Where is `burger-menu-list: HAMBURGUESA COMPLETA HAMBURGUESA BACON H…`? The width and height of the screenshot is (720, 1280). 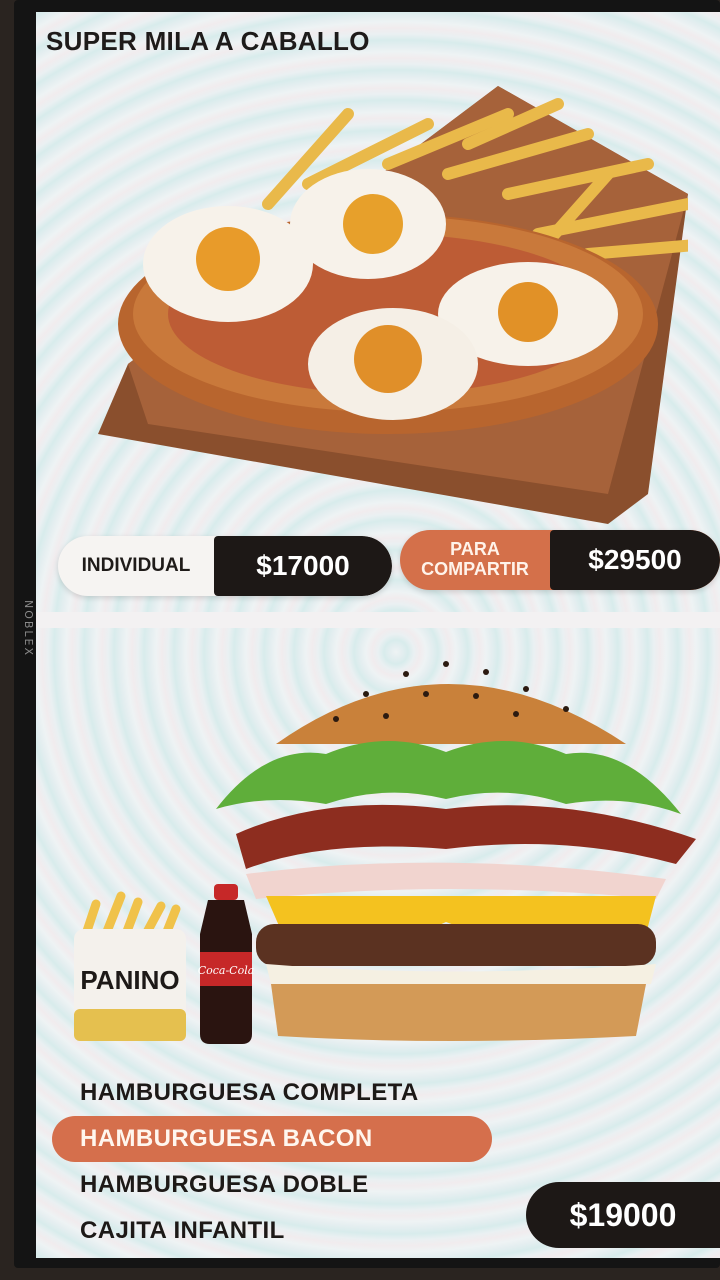 burger-menu-list: HAMBURGUESA COMPLETA HAMBURGUESA BACON H… is located at coordinates (272, 1162).